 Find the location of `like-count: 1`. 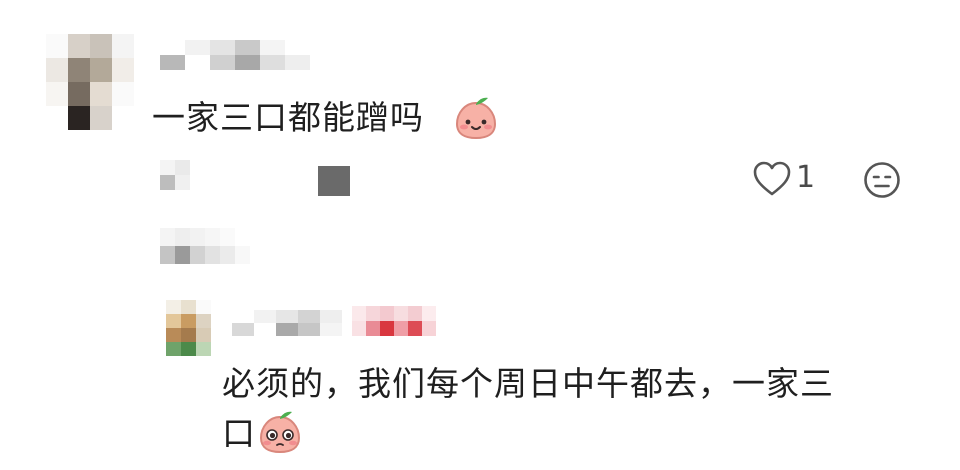

like-count: 1 is located at coordinates (806, 177).